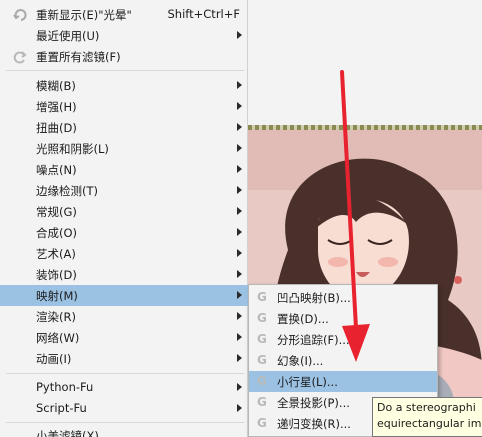  What do you see at coordinates (56, 254) in the screenshot?
I see `menu-item-label: 艺术(A)` at bounding box center [56, 254].